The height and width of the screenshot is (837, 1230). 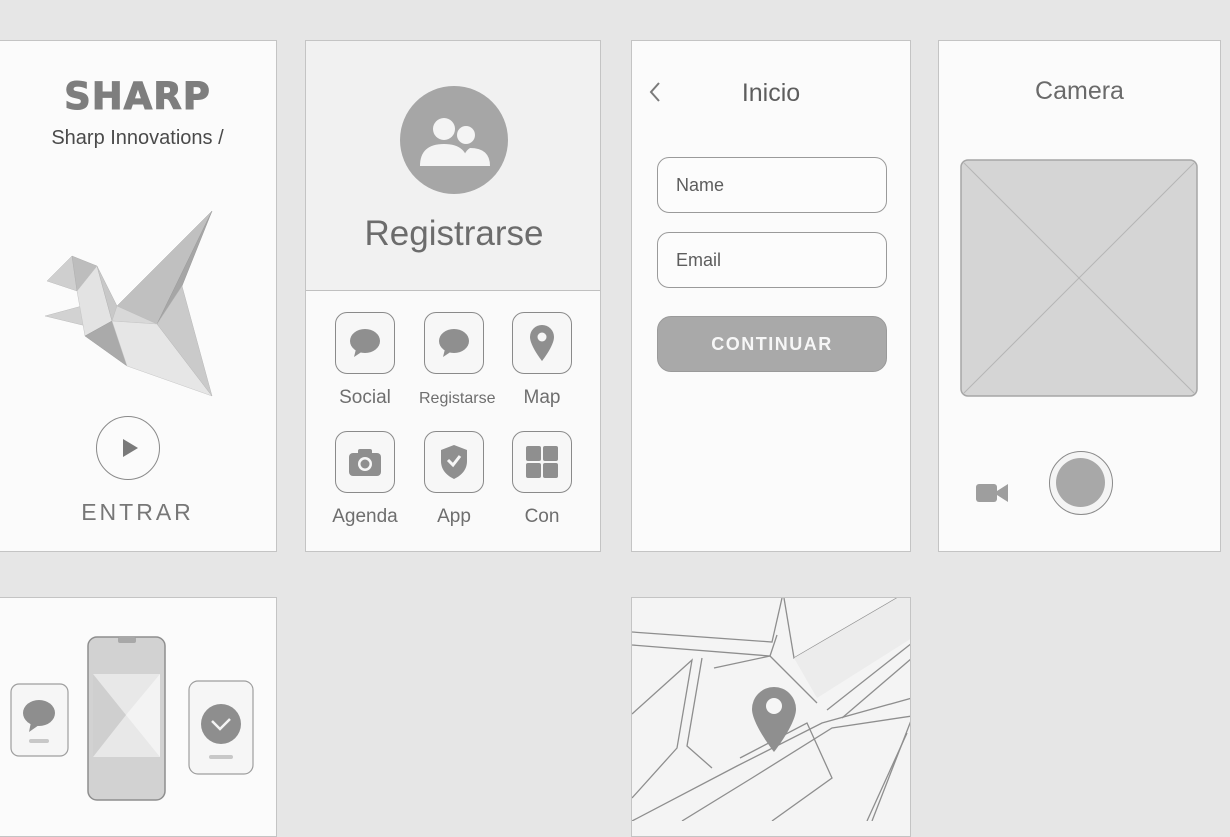 What do you see at coordinates (1079, 91) in the screenshot?
I see `camera-title: Camera` at bounding box center [1079, 91].